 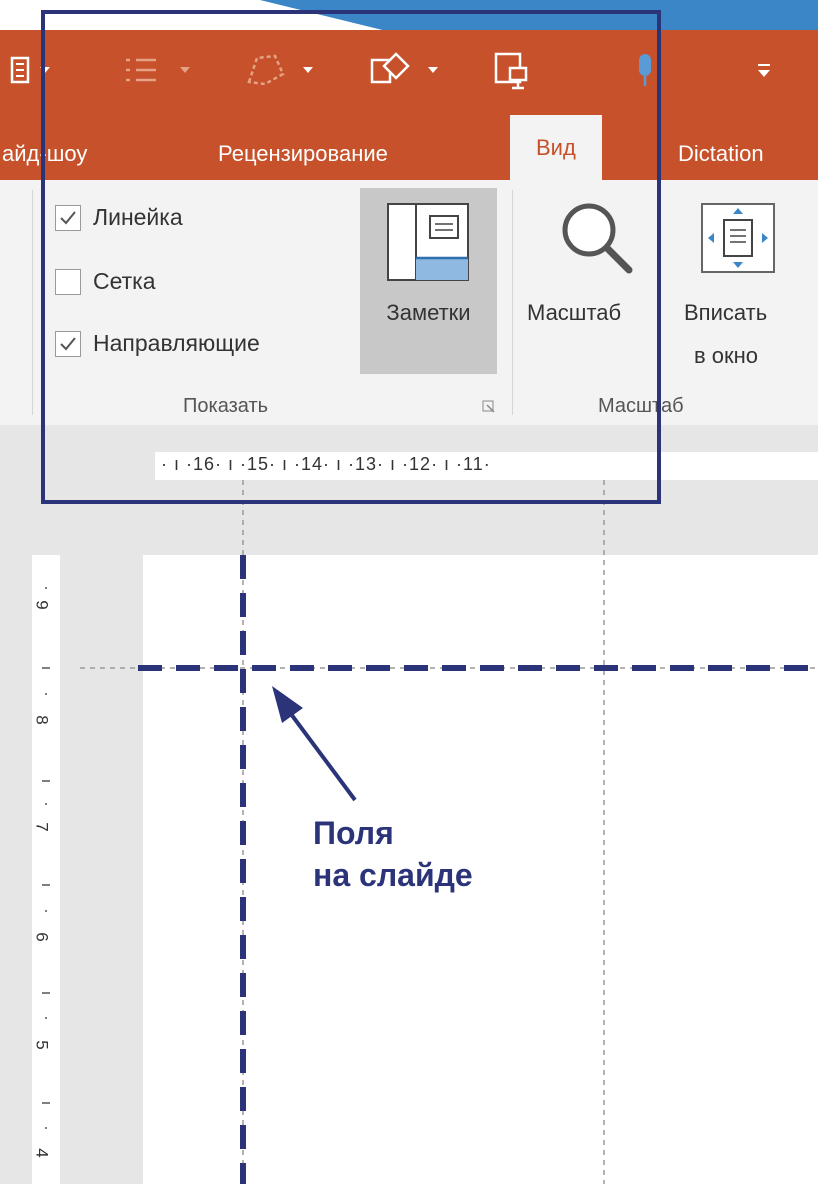 I want to click on annotation-line1: Поля, so click(x=353, y=833).